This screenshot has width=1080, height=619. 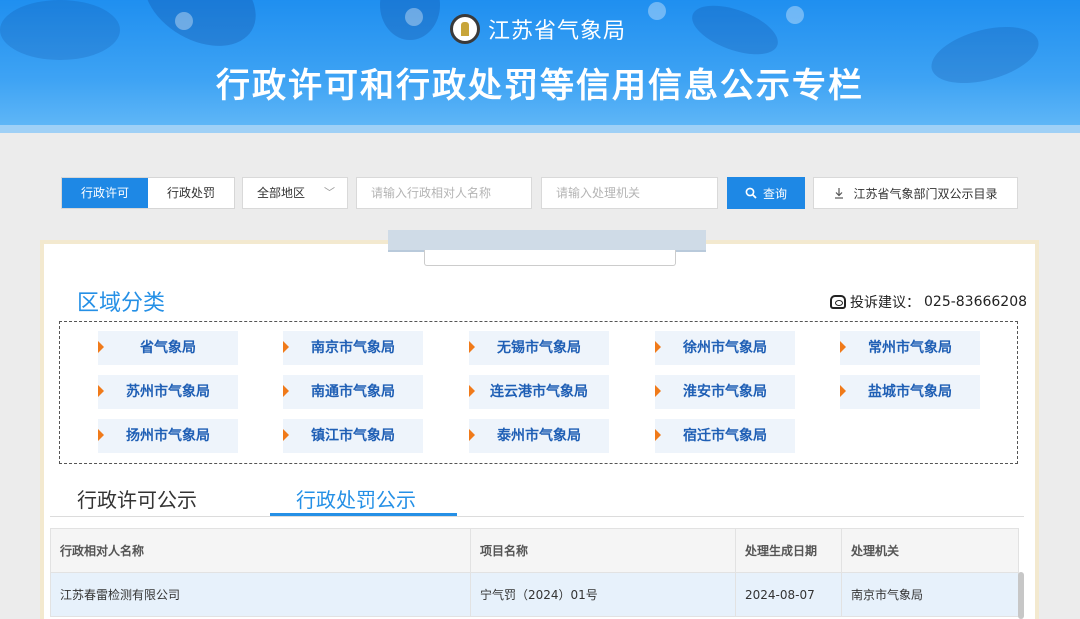 What do you see at coordinates (329, 192) in the screenshot?
I see `chevron-down-icon: ﹀` at bounding box center [329, 192].